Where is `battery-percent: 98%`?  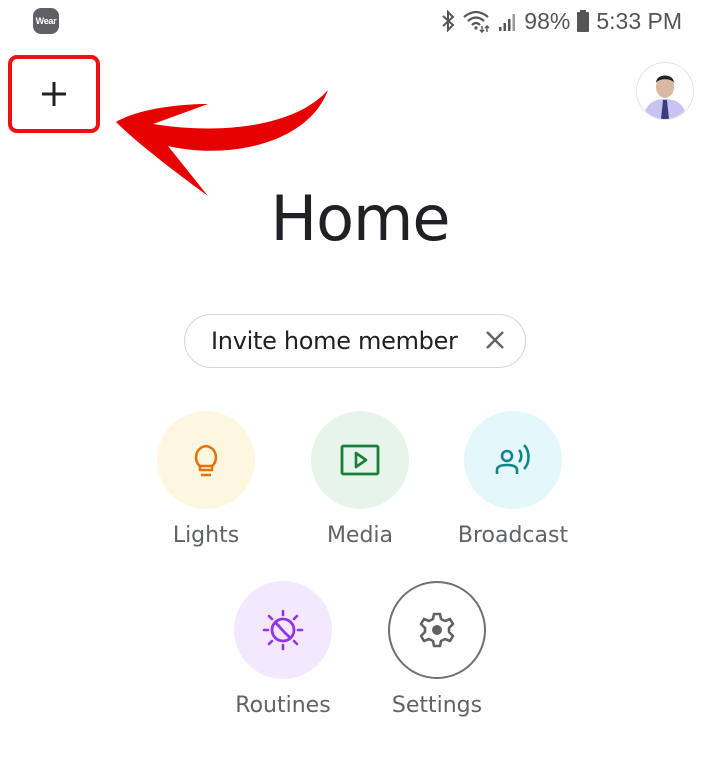 battery-percent: 98% is located at coordinates (547, 20).